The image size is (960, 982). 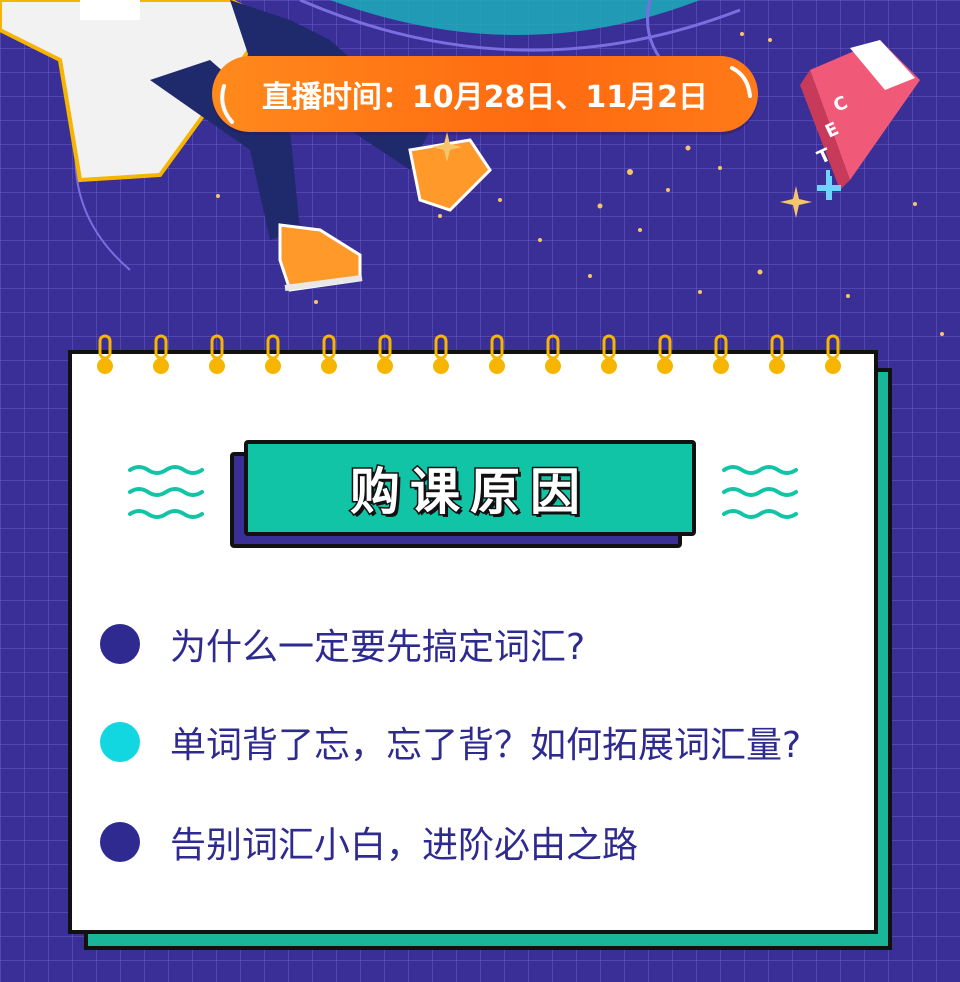 What do you see at coordinates (404, 845) in the screenshot?
I see `list-item-text: 告别词汇小白，进阶必由之路` at bounding box center [404, 845].